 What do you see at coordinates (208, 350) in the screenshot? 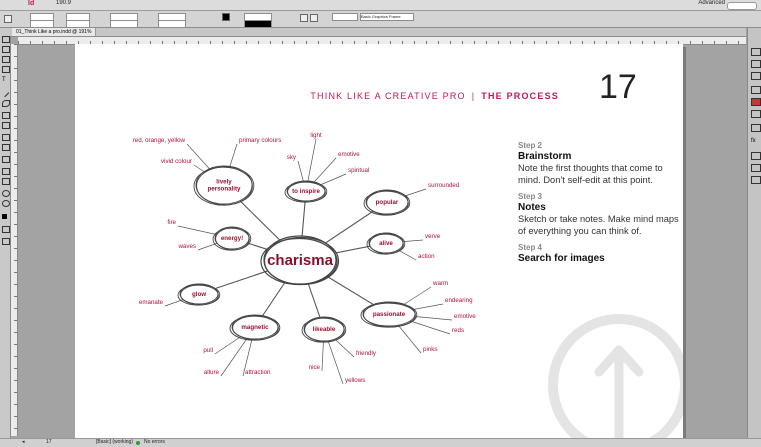
I see `leaf-label: pull` at bounding box center [208, 350].